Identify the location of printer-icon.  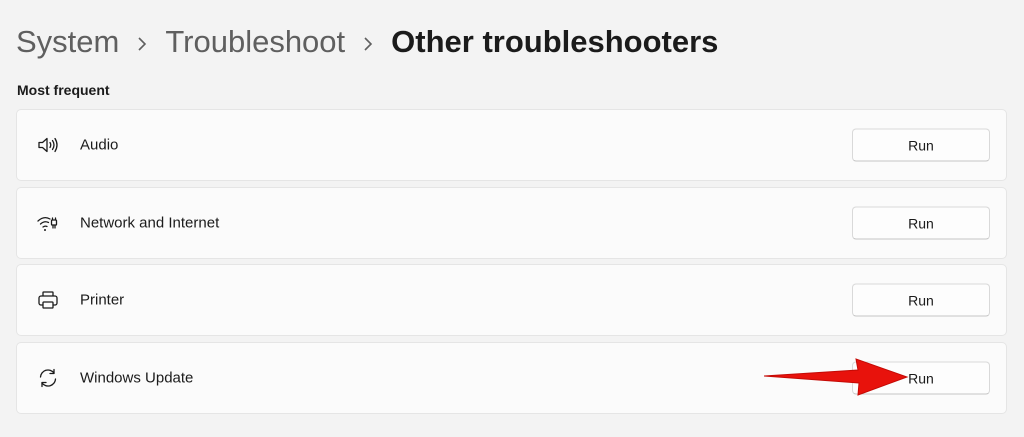
(48, 300).